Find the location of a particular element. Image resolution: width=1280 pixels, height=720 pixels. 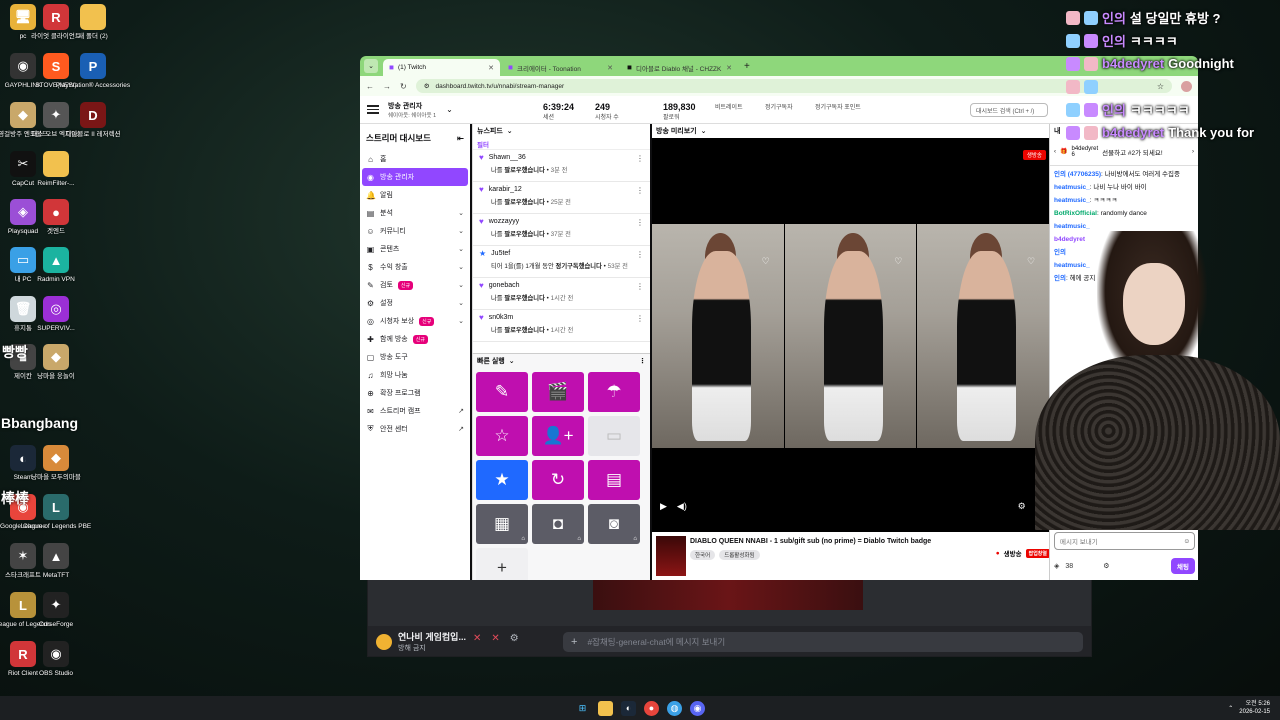

chat-send-button: 채팅 is located at coordinates (1183, 566).